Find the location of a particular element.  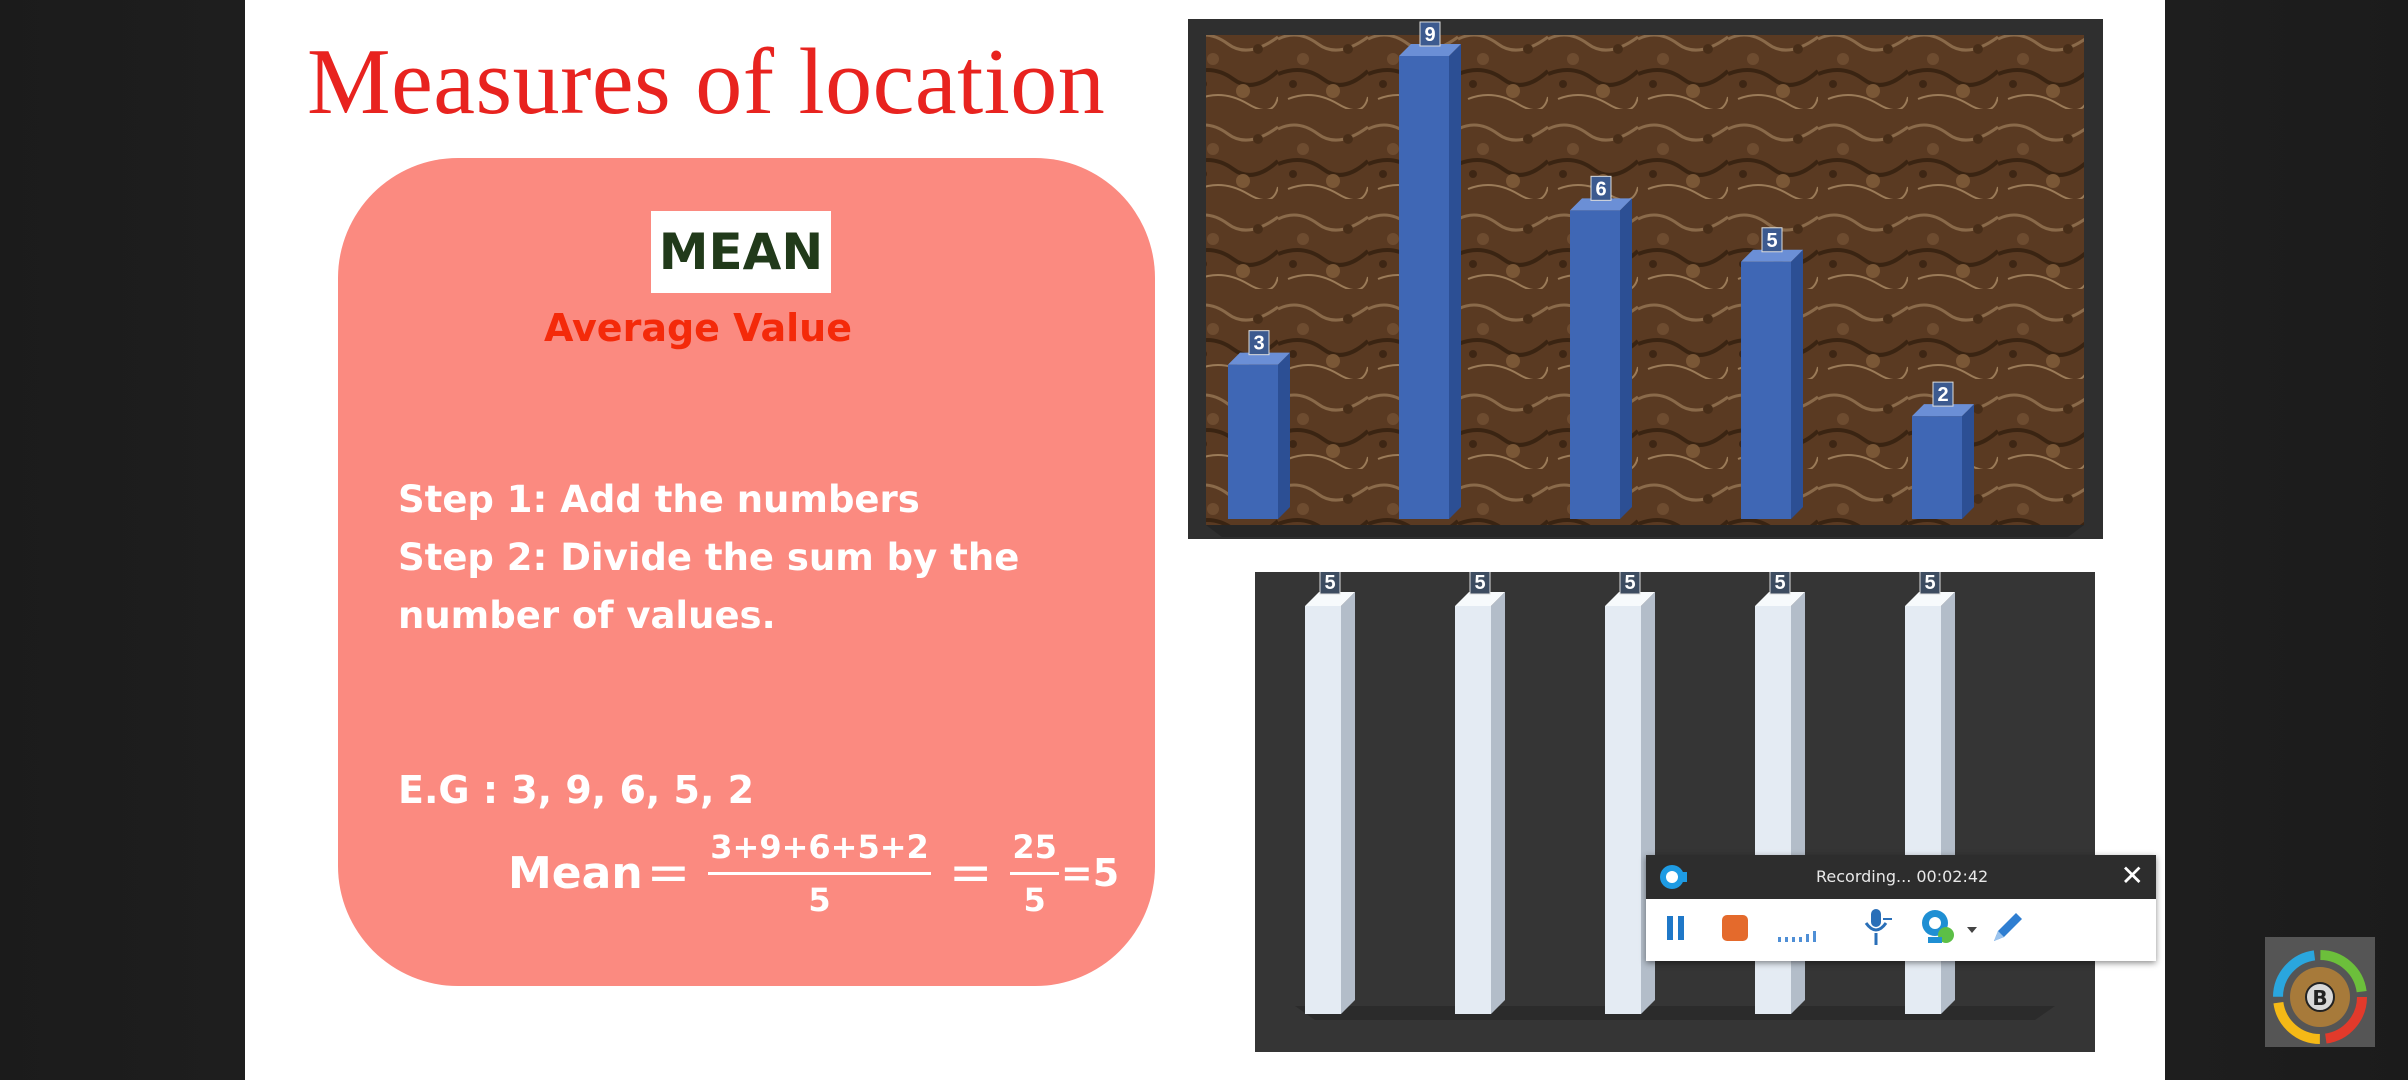

close-icon: ✕ is located at coordinates (2132, 876).